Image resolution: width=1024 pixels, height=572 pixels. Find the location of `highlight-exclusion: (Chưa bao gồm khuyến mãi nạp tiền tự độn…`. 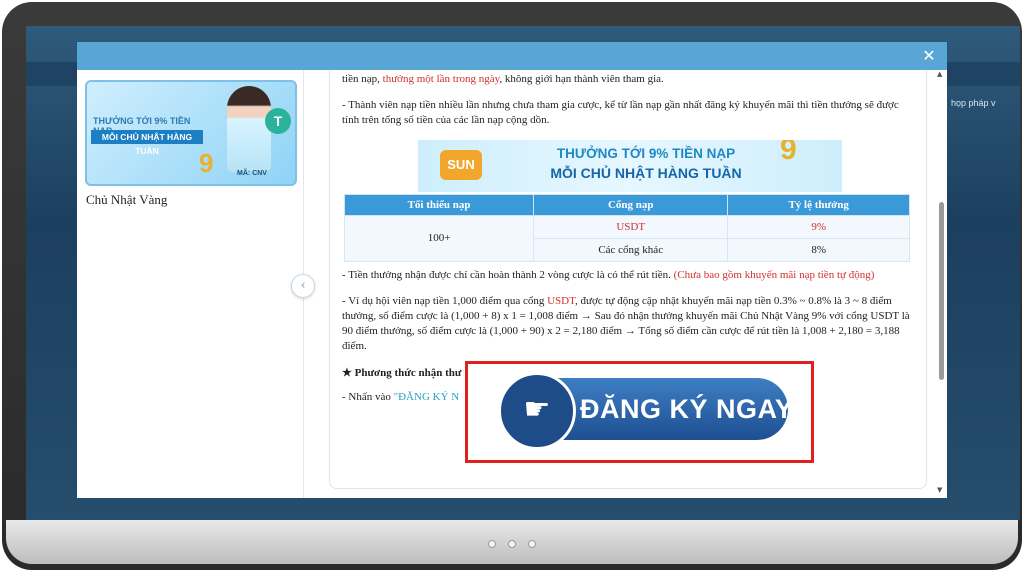

highlight-exclusion: (Chưa bao gồm khuyến mãi nạp tiền tự độn… is located at coordinates (774, 275).